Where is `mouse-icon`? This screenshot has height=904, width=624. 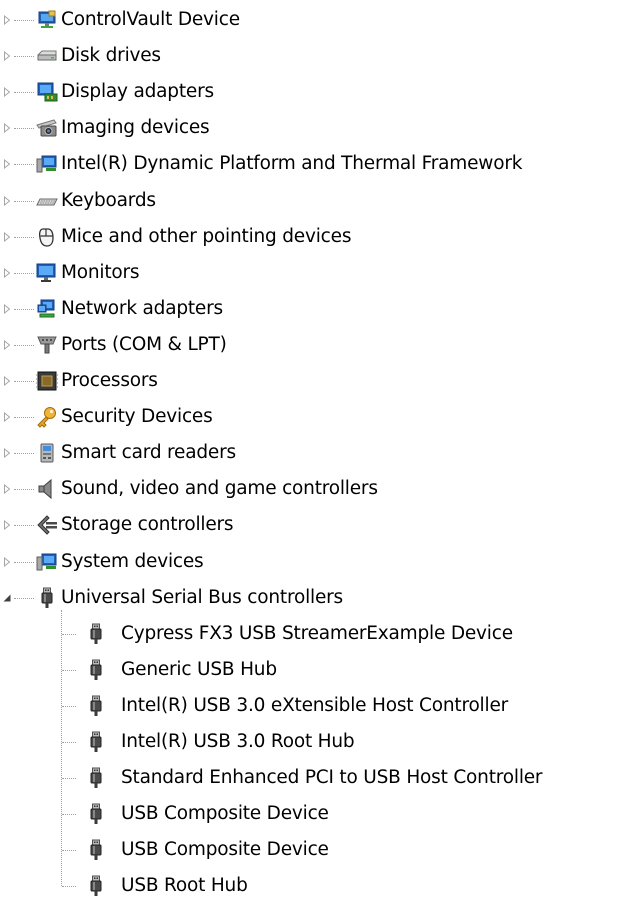
mouse-icon is located at coordinates (47, 237).